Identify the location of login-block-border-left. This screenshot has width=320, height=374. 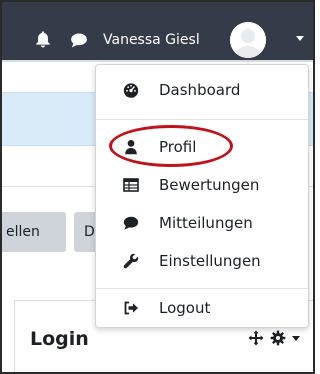
(14, 337).